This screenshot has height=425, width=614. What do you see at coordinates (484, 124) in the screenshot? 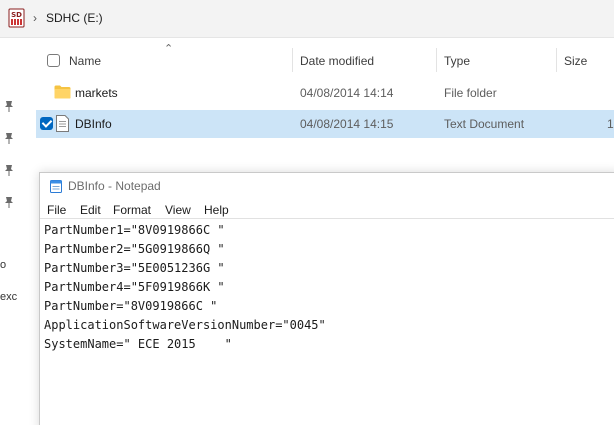
I see `file-type: Text Document` at bounding box center [484, 124].